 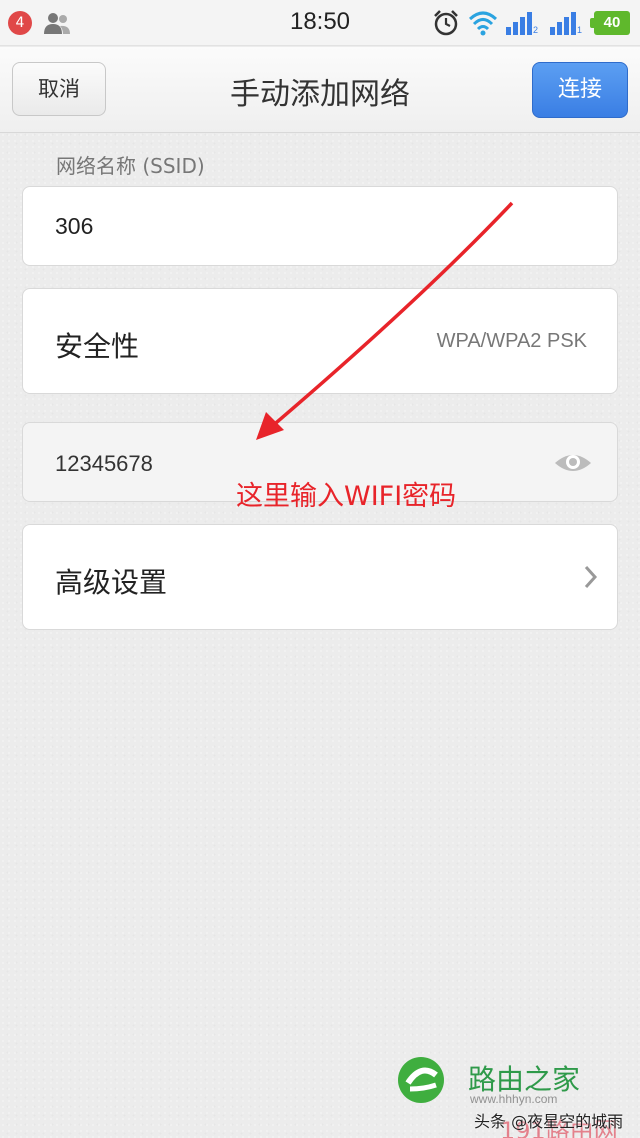 What do you see at coordinates (111, 582) in the screenshot?
I see `advanced-settings-label: 高级设置` at bounding box center [111, 582].